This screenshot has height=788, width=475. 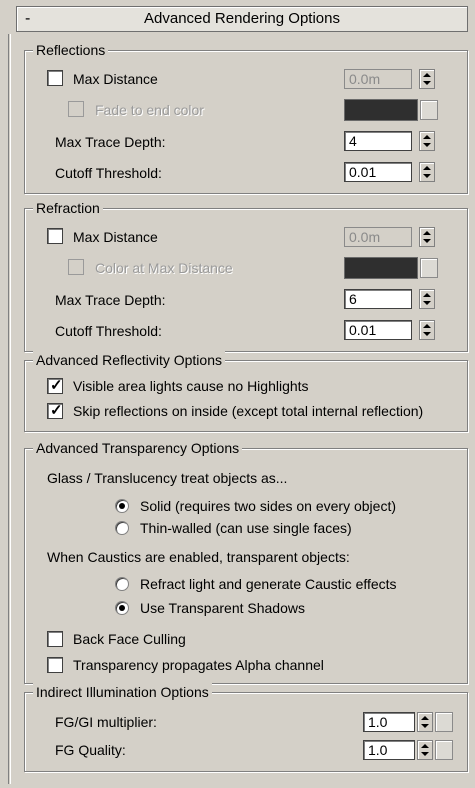 What do you see at coordinates (427, 172) in the screenshot?
I see `reflections-cutoff-threshold-spinner` at bounding box center [427, 172].